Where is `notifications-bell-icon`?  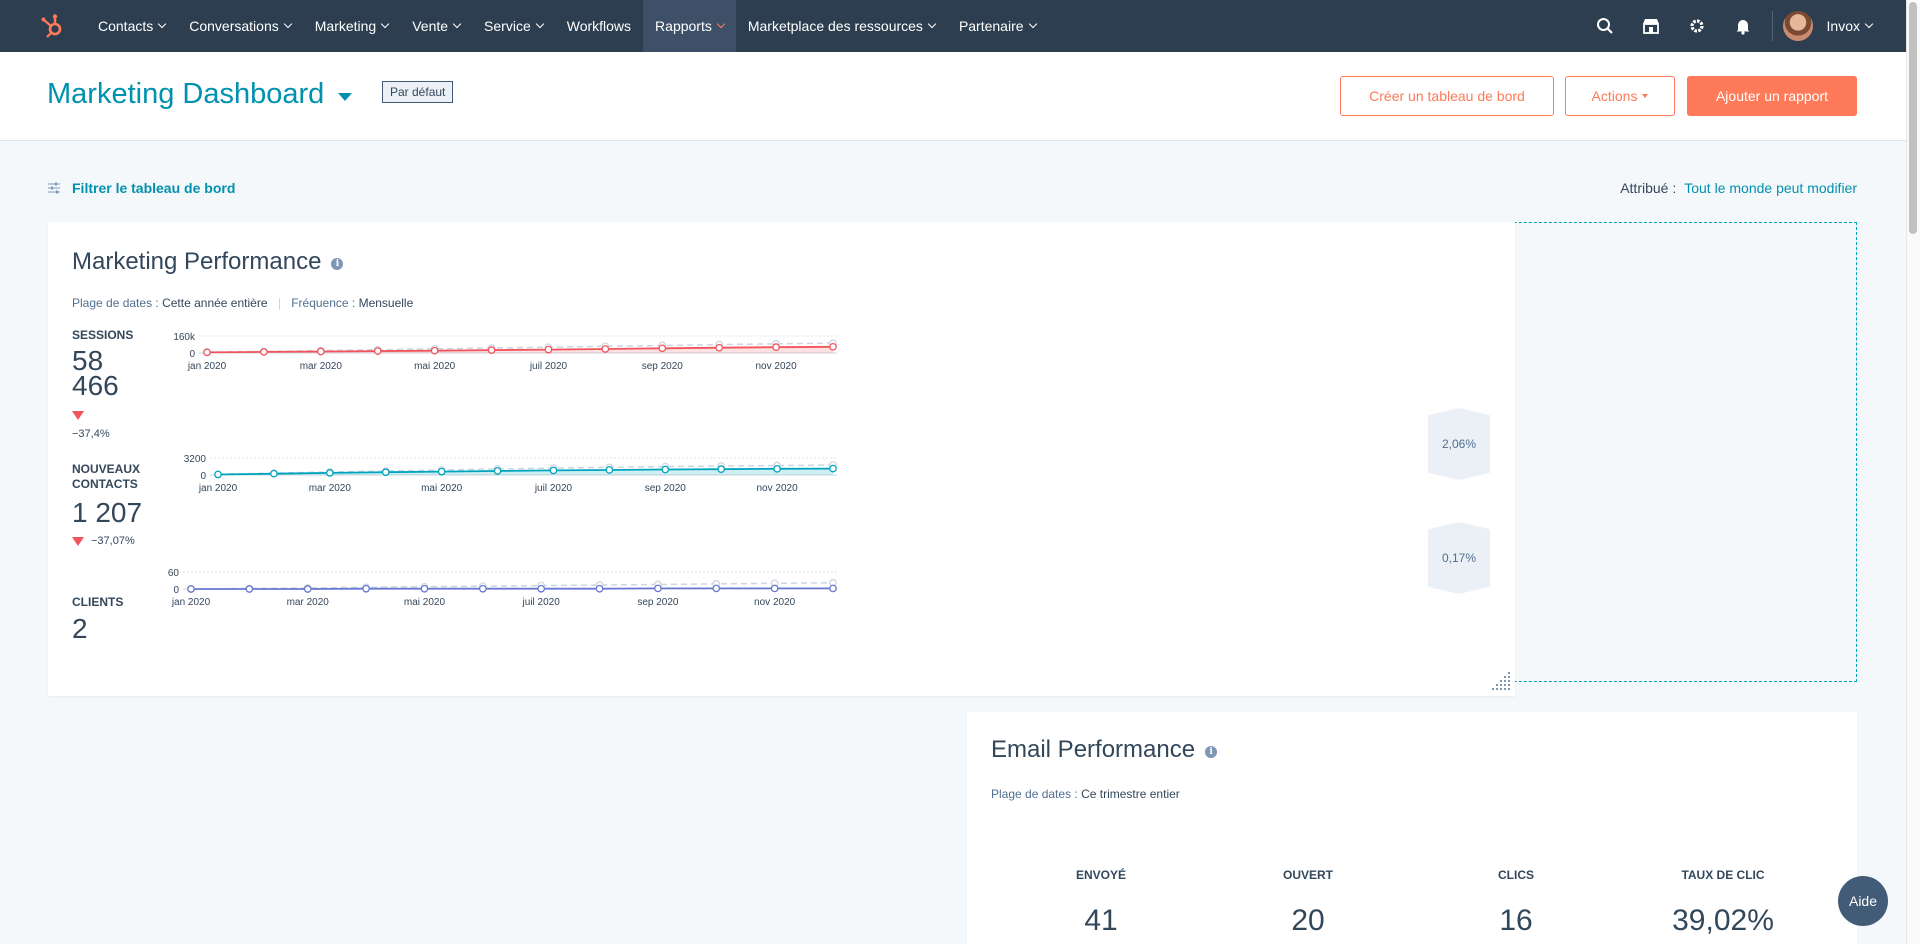
notifications-bell-icon is located at coordinates (1743, 26).